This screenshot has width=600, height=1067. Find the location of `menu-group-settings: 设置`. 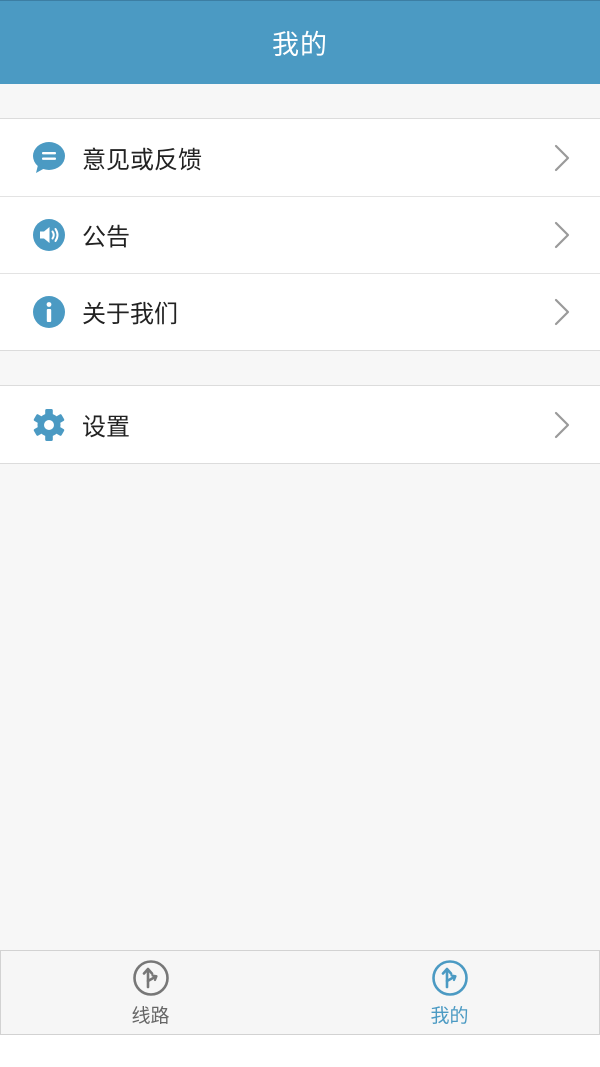

menu-group-settings: 设置 is located at coordinates (300, 424).